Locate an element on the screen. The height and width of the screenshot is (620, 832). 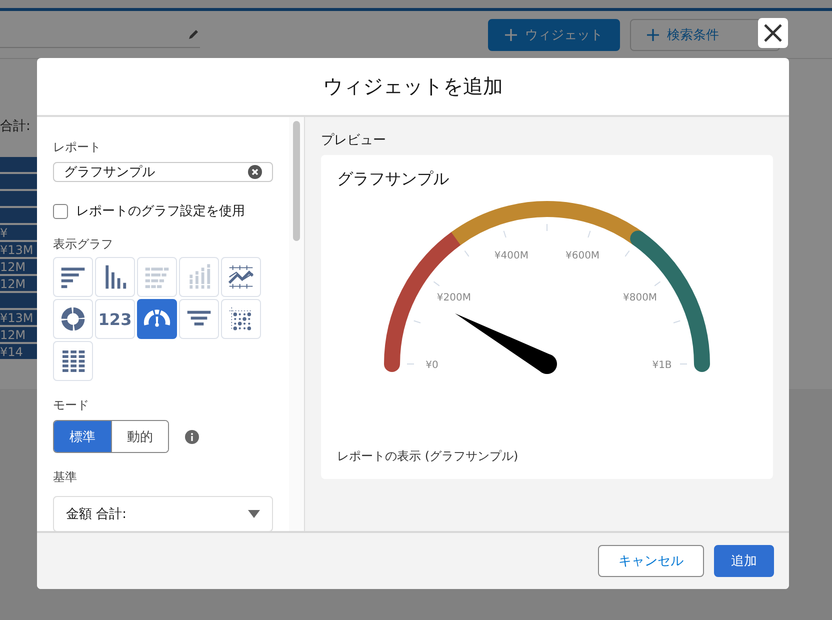
modal-title: ウィジェットを追加 is located at coordinates (413, 86).